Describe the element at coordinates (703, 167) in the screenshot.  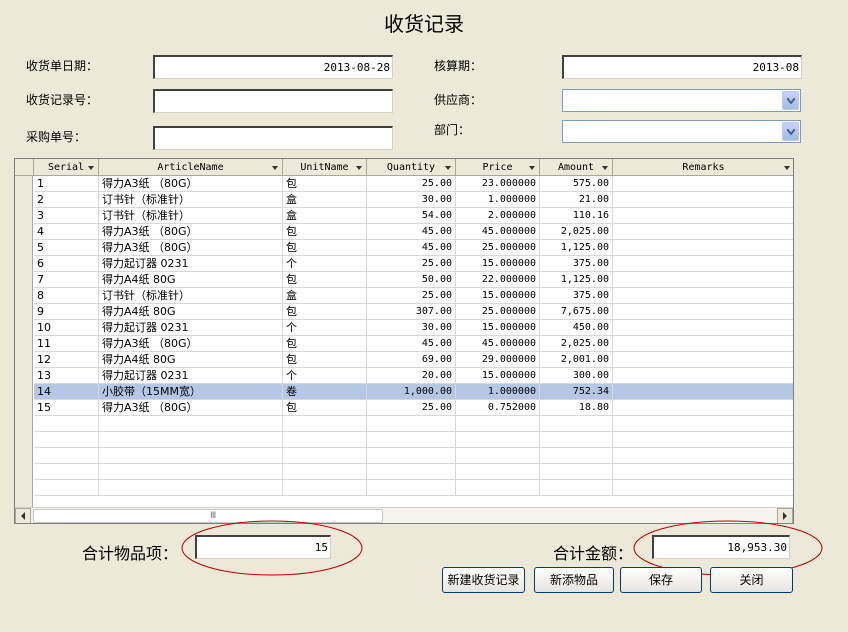
I see `column-header-remarks: Remarks` at that location.